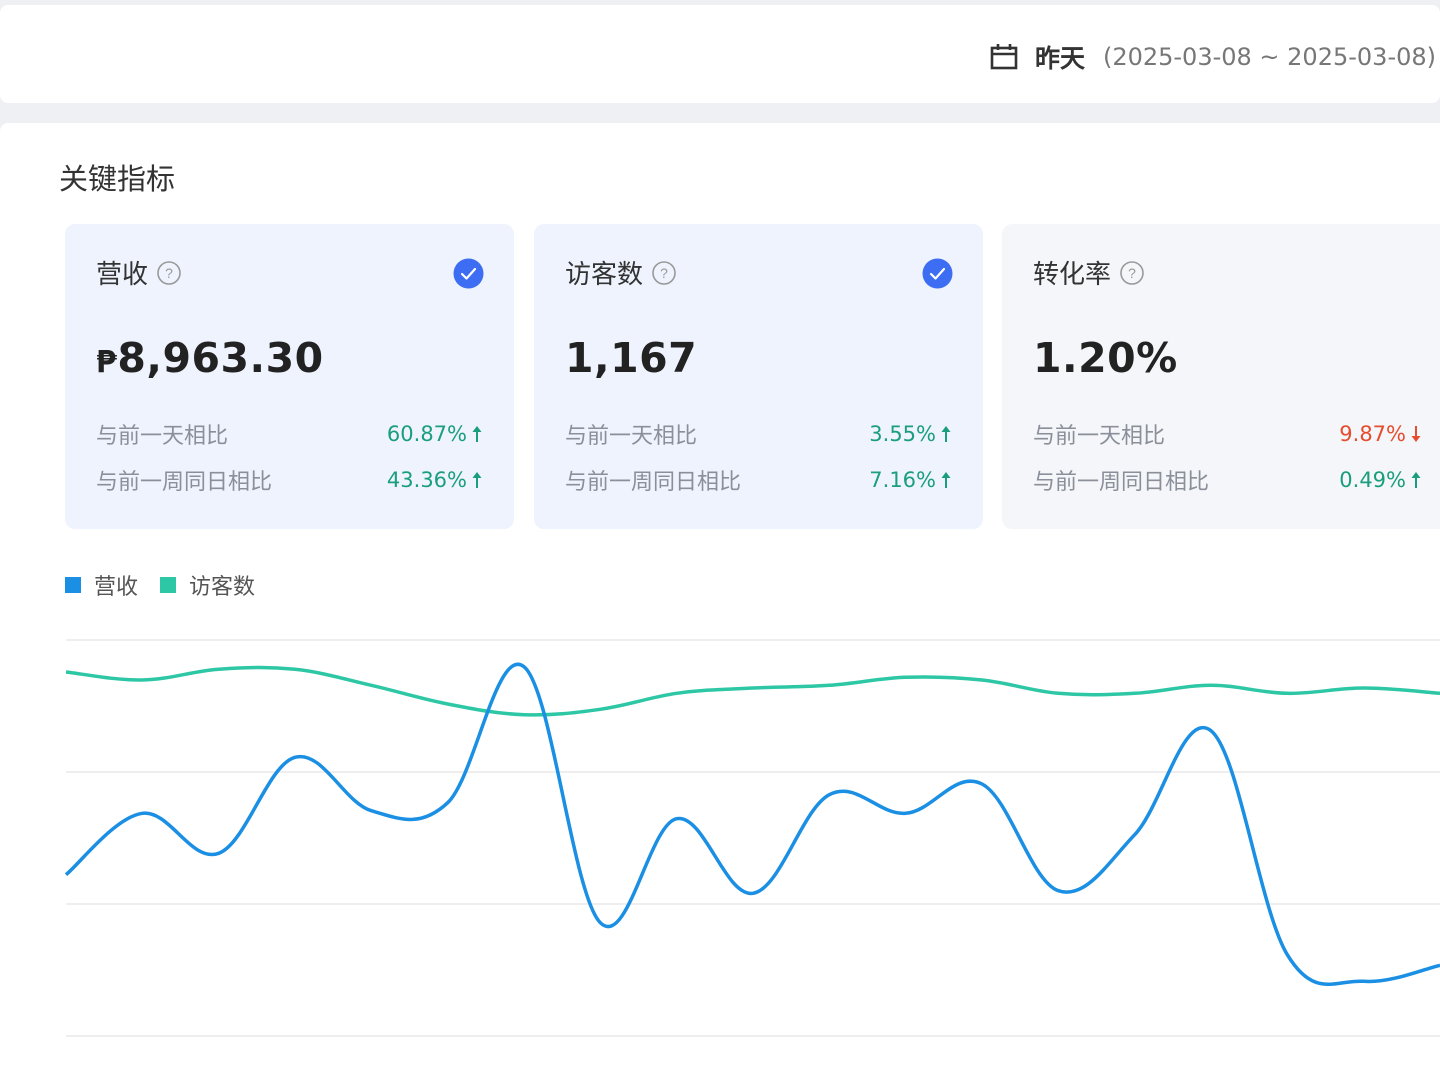 The height and width of the screenshot is (1080, 1440). Describe the element at coordinates (720, 54) in the screenshot. I see `top-bar: 昨天 (2025-03-08 ~ 2025-03-08)` at that location.